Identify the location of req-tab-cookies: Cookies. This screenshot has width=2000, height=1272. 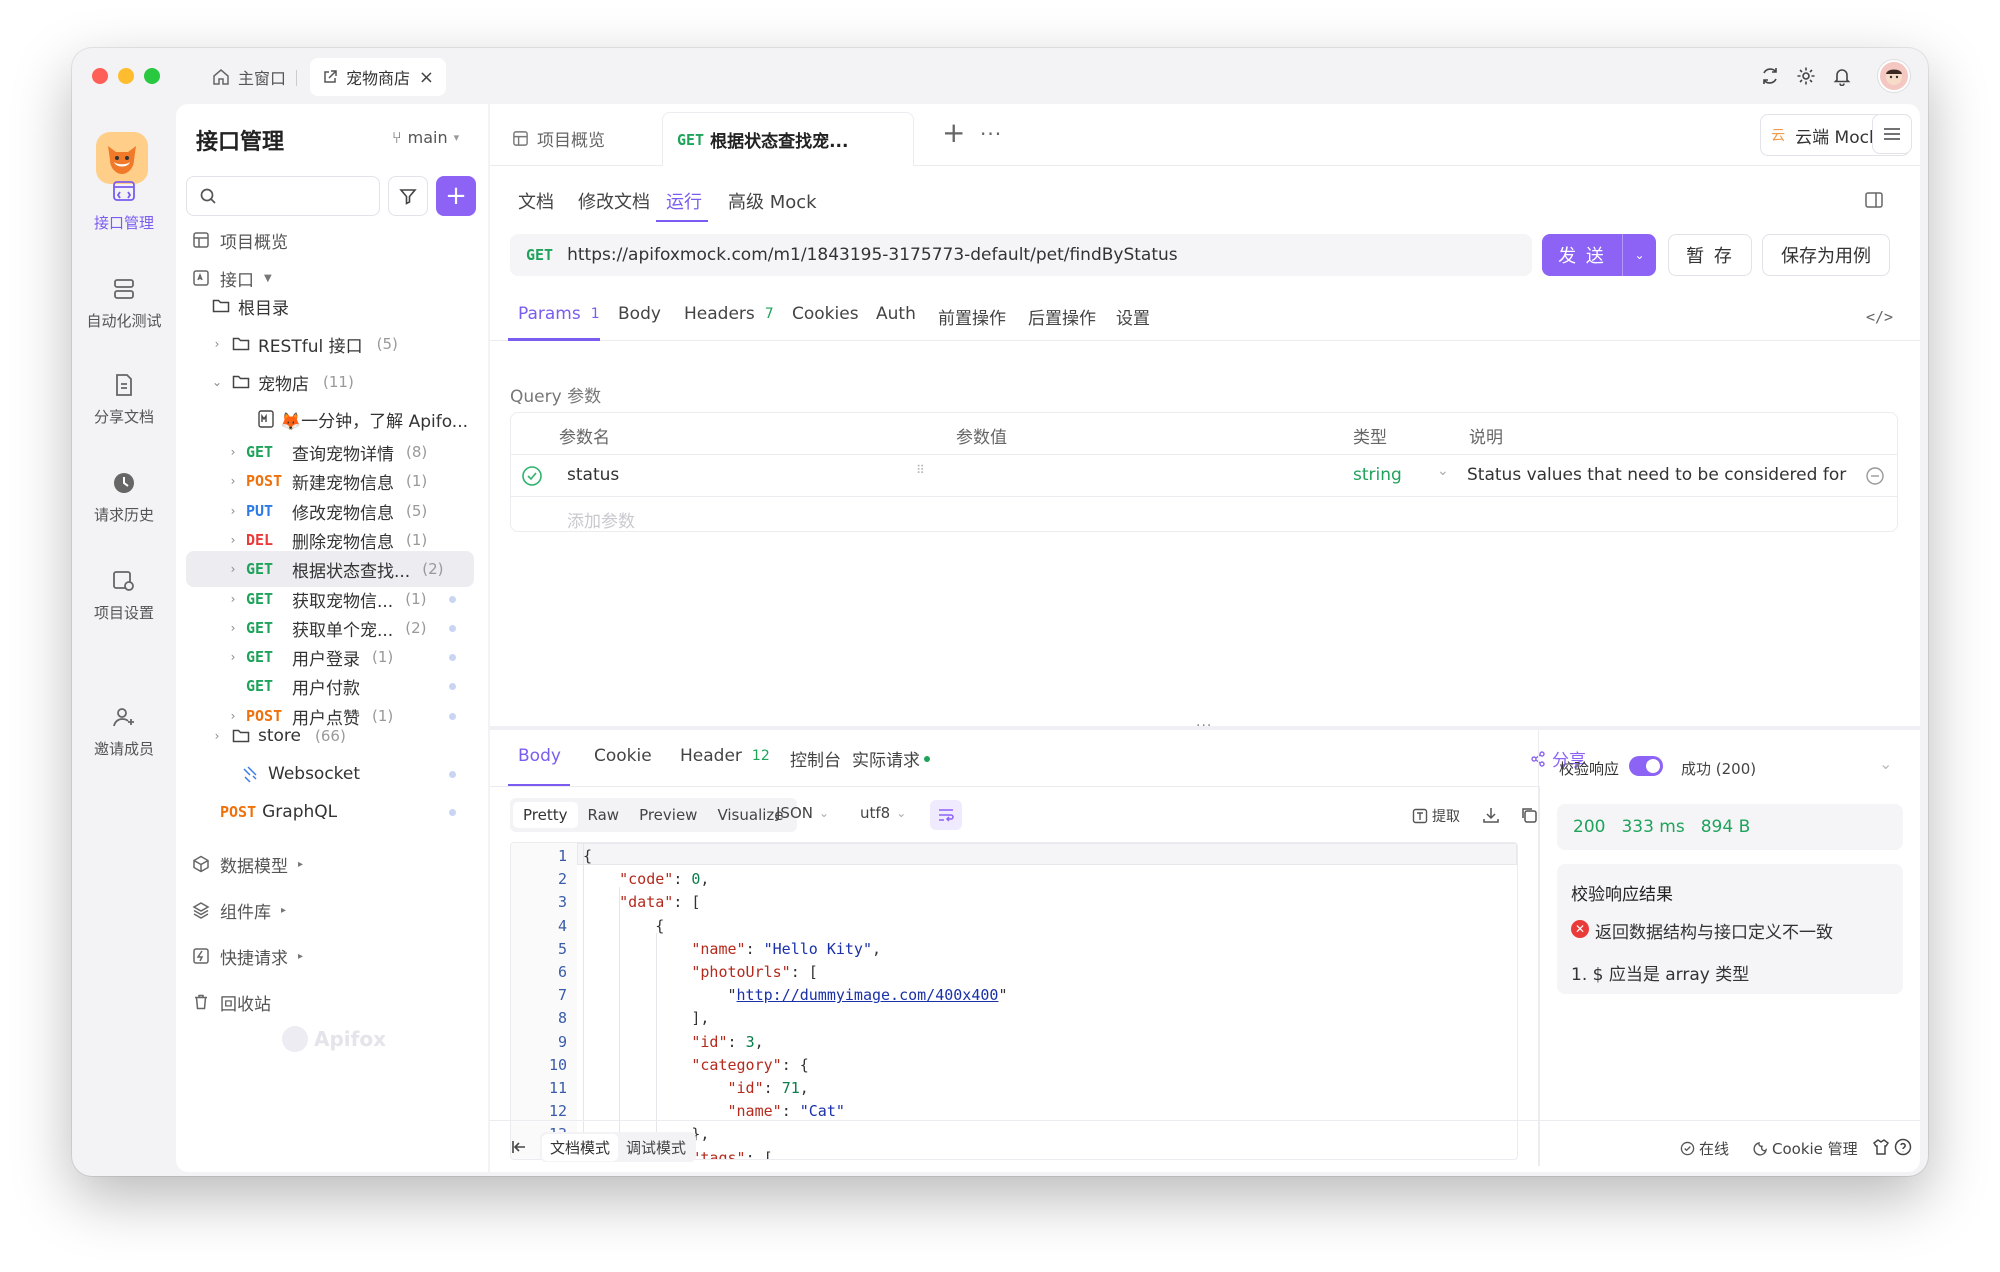
(825, 314).